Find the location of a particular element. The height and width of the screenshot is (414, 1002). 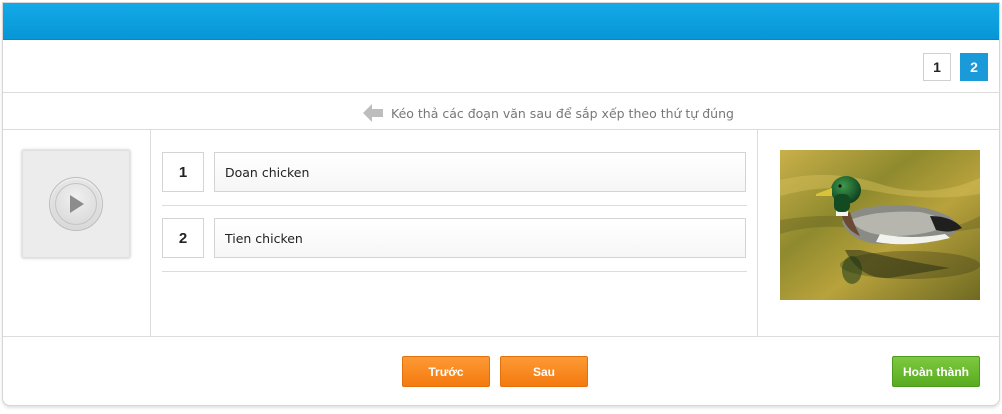

list-item: 2 Tien chicken is located at coordinates (454, 239).